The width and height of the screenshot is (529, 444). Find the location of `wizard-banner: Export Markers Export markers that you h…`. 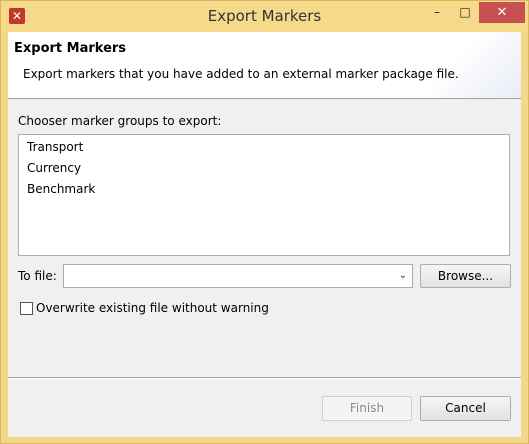

wizard-banner: Export Markers Export markers that you h… is located at coordinates (264, 65).